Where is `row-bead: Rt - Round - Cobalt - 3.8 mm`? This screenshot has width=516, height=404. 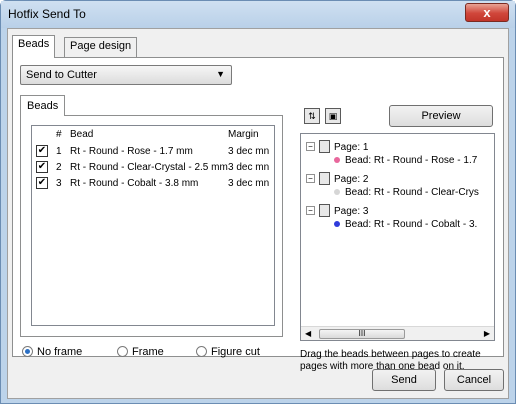 row-bead: Rt - Round - Cobalt - 3.8 mm is located at coordinates (134, 183).